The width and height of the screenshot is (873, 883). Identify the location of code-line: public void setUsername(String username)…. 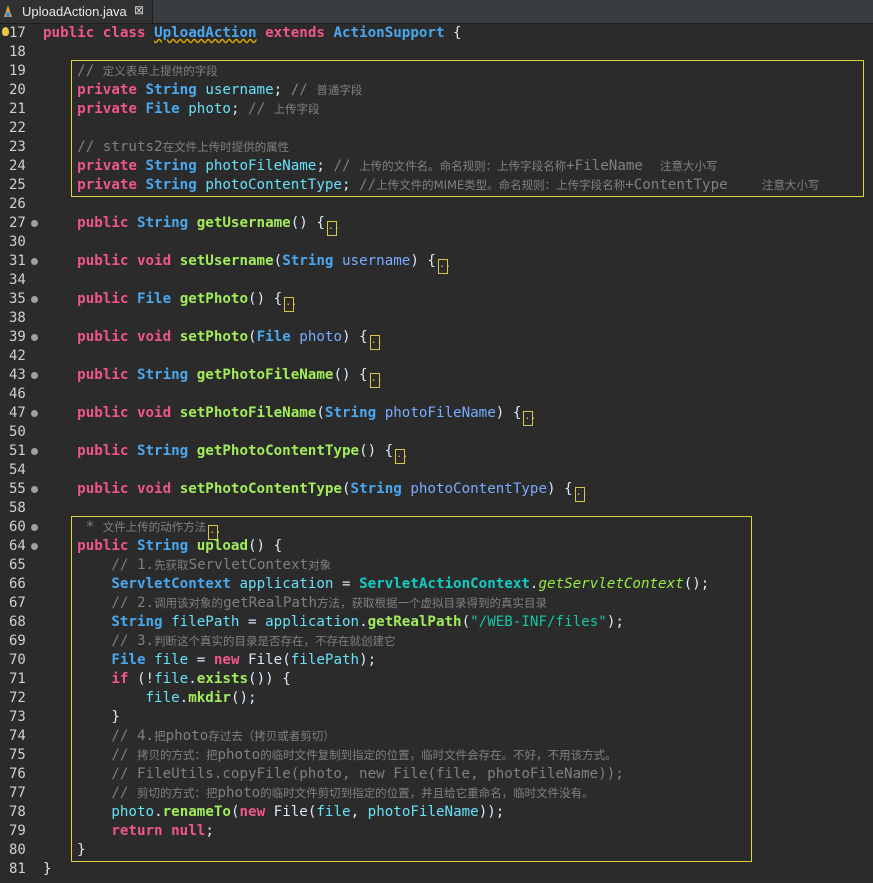
(247, 263).